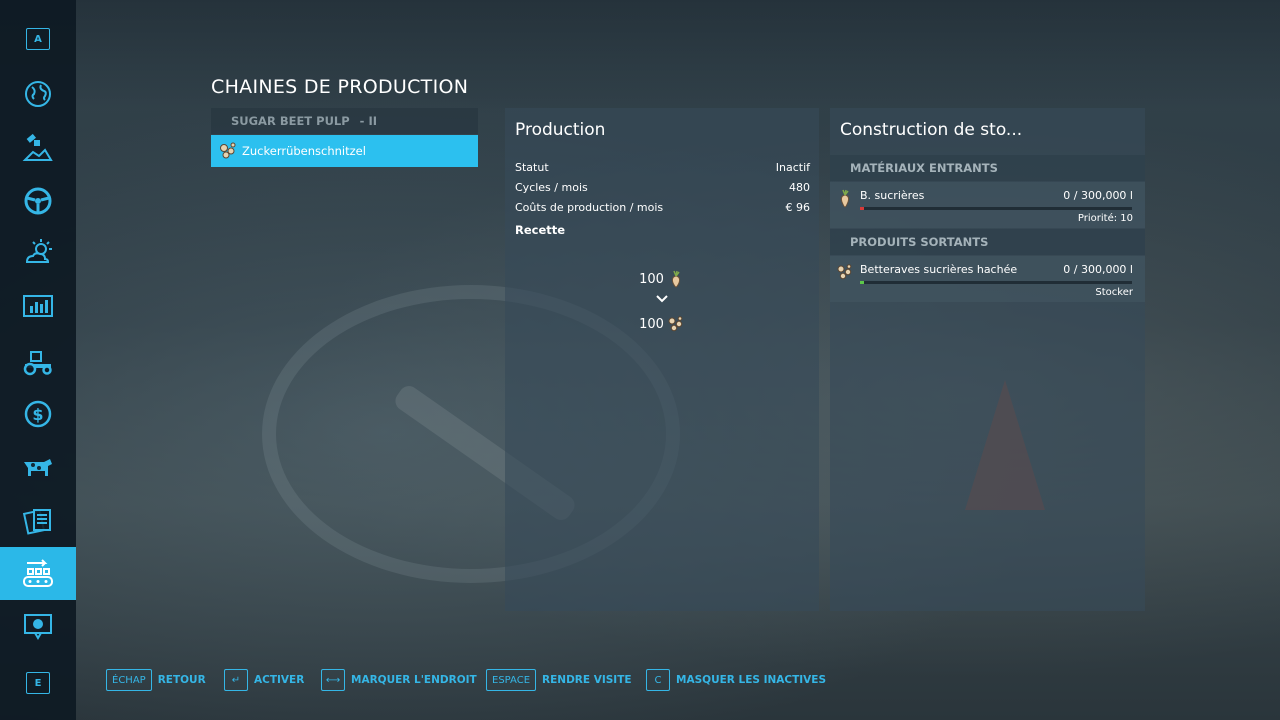  What do you see at coordinates (1105, 218) in the screenshot?
I see `input-priority: Priorité: 10` at bounding box center [1105, 218].